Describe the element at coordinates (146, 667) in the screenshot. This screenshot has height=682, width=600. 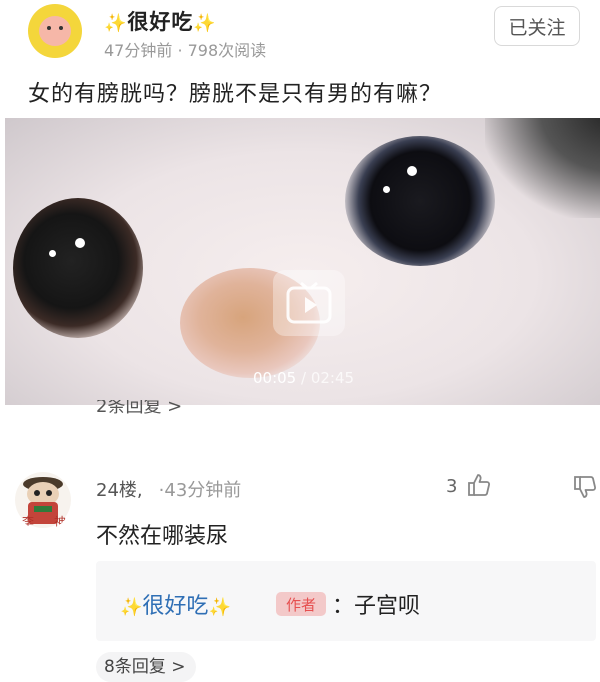
I see `more-replies-button: 8条回复 >` at that location.